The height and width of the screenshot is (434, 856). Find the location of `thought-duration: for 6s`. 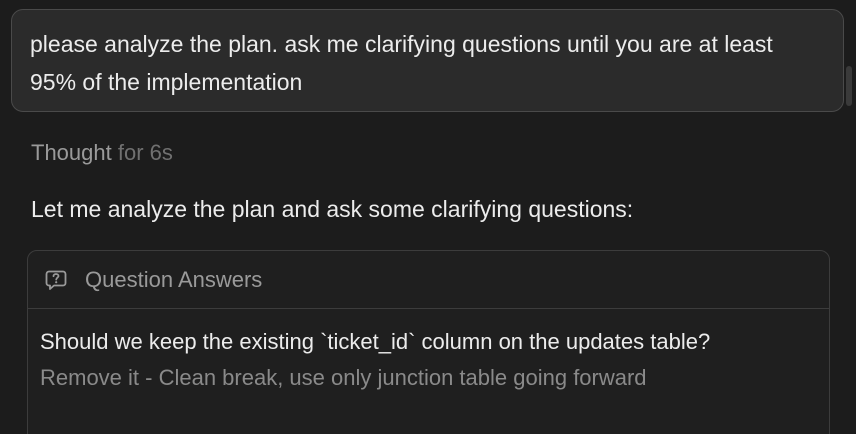

thought-duration: for 6s is located at coordinates (145, 152).